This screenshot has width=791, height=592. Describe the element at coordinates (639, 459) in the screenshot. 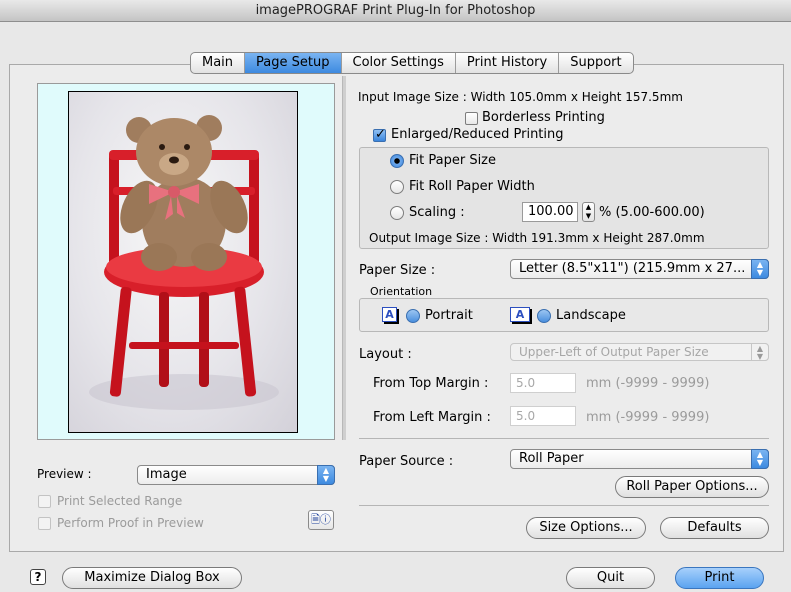

I see `paper-source-select: Roll Paper ▲ ▼` at that location.